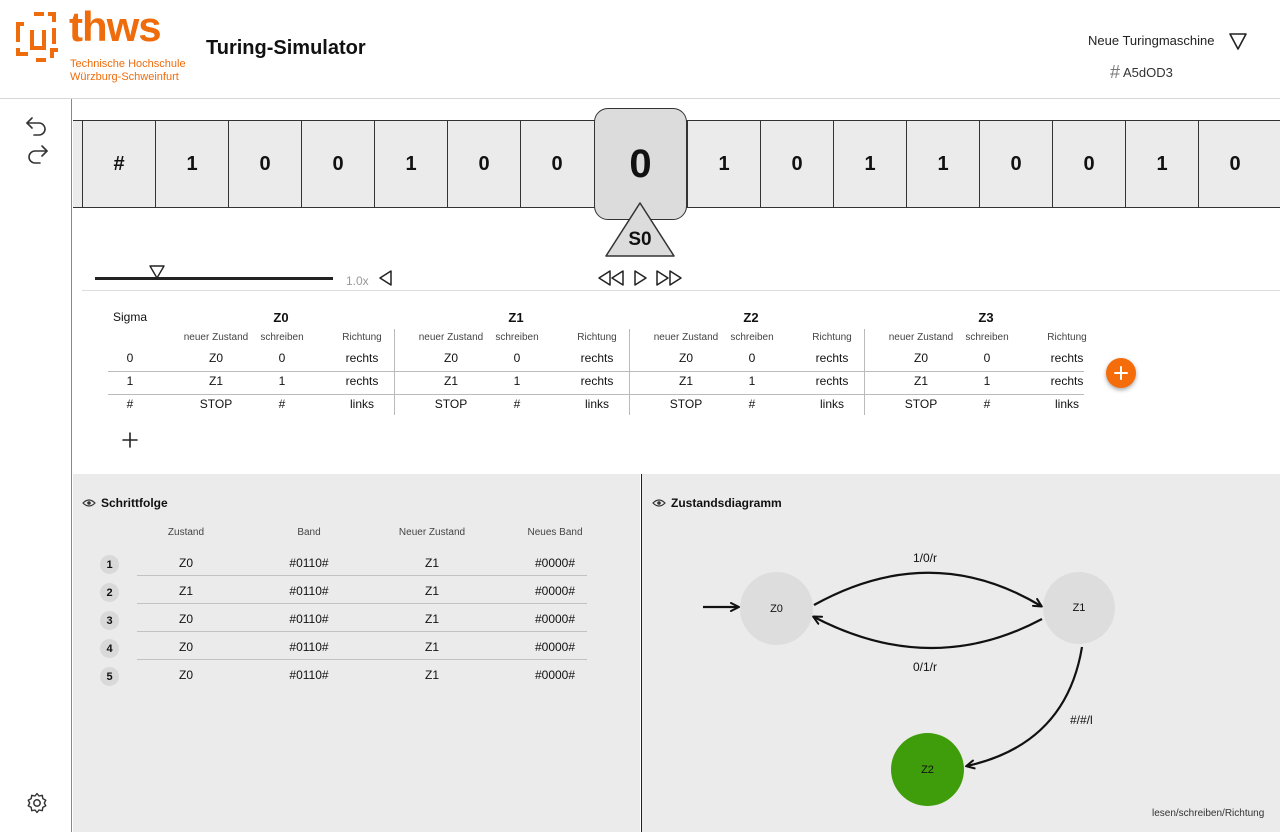 This screenshot has width=1280, height=832. Describe the element at coordinates (124, 77) in the screenshot. I see `brand-subline-2: Würzburg-Schweinfurt` at that location.